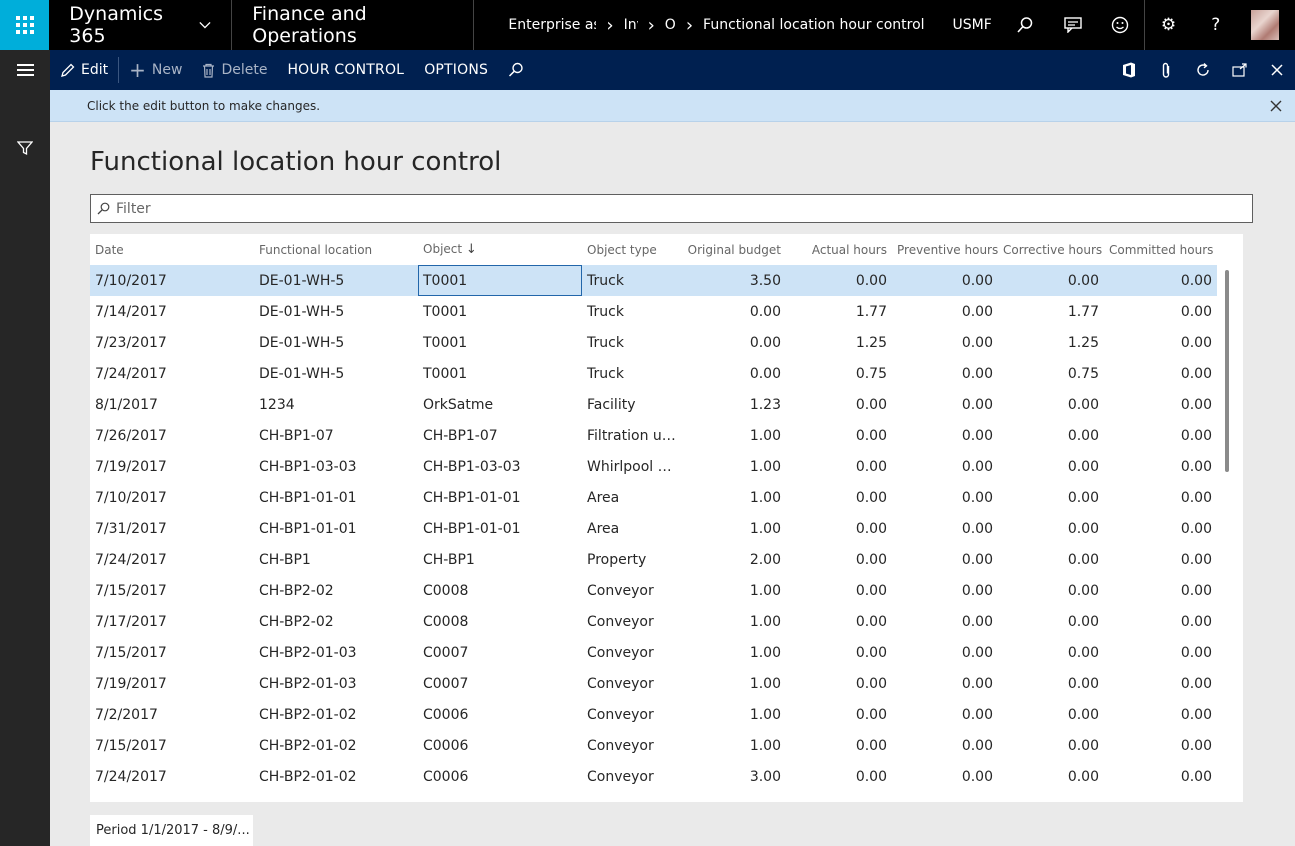 This screenshot has width=1295, height=846. What do you see at coordinates (1276, 70) in the screenshot?
I see `close-button` at bounding box center [1276, 70].